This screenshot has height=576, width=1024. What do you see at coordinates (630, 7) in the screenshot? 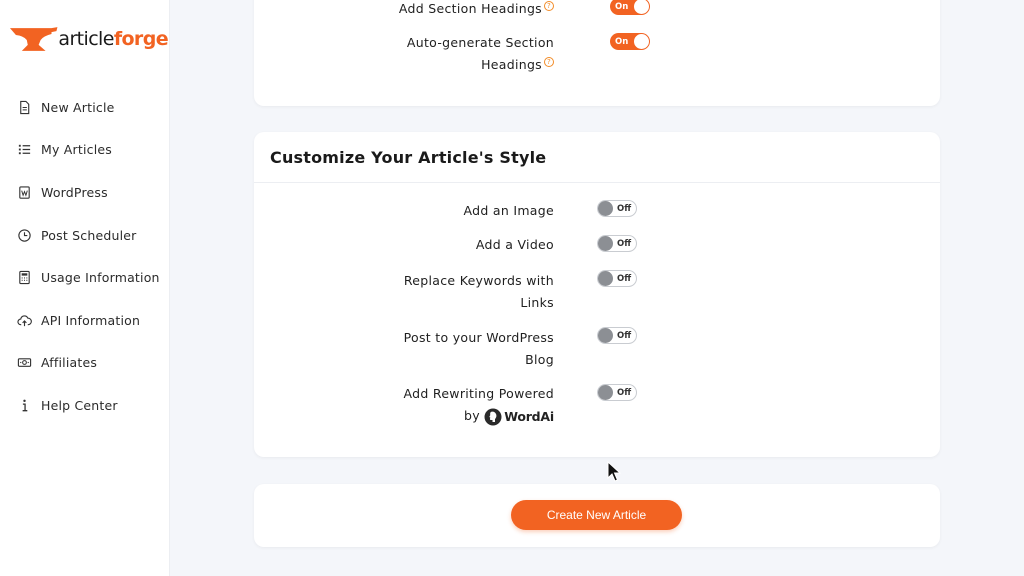
I see `add-section-headings-toggle: On` at bounding box center [630, 7].